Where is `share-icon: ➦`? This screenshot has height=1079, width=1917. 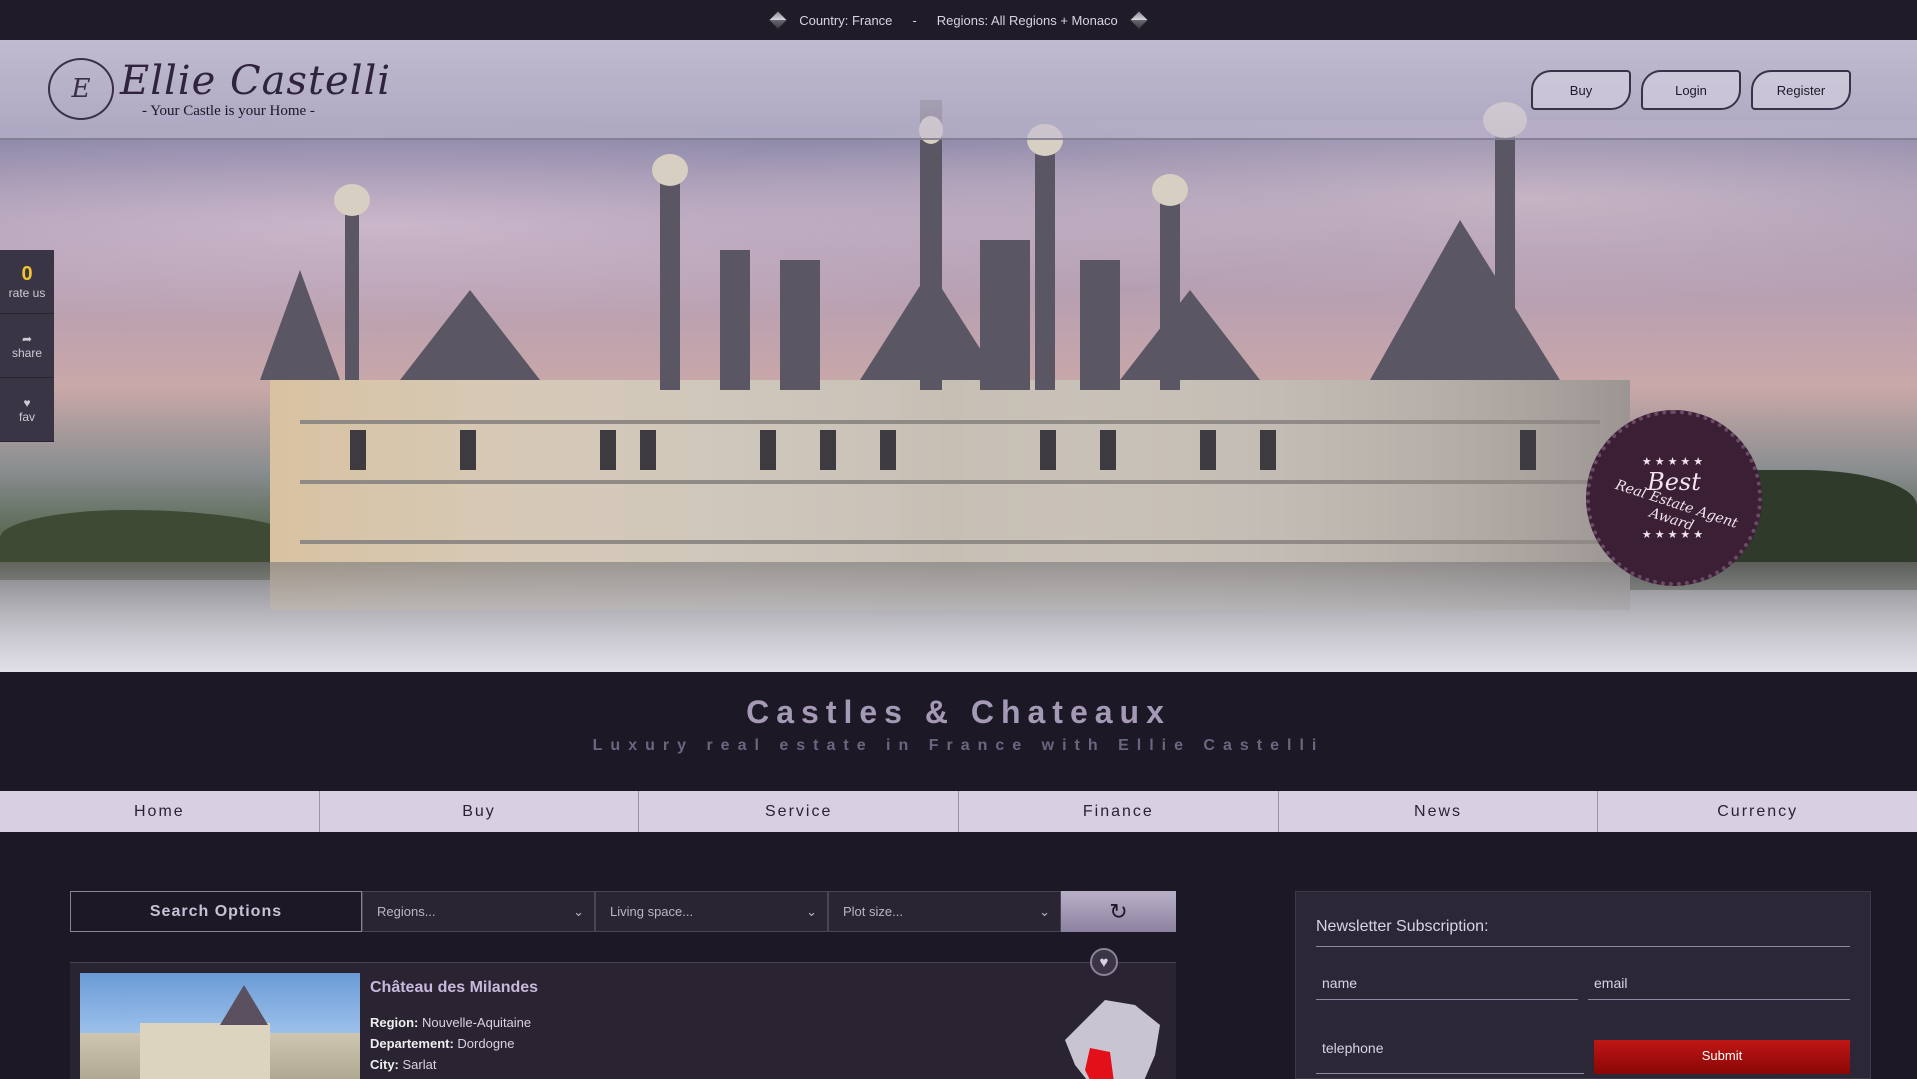 share-icon: ➦ is located at coordinates (27, 338).